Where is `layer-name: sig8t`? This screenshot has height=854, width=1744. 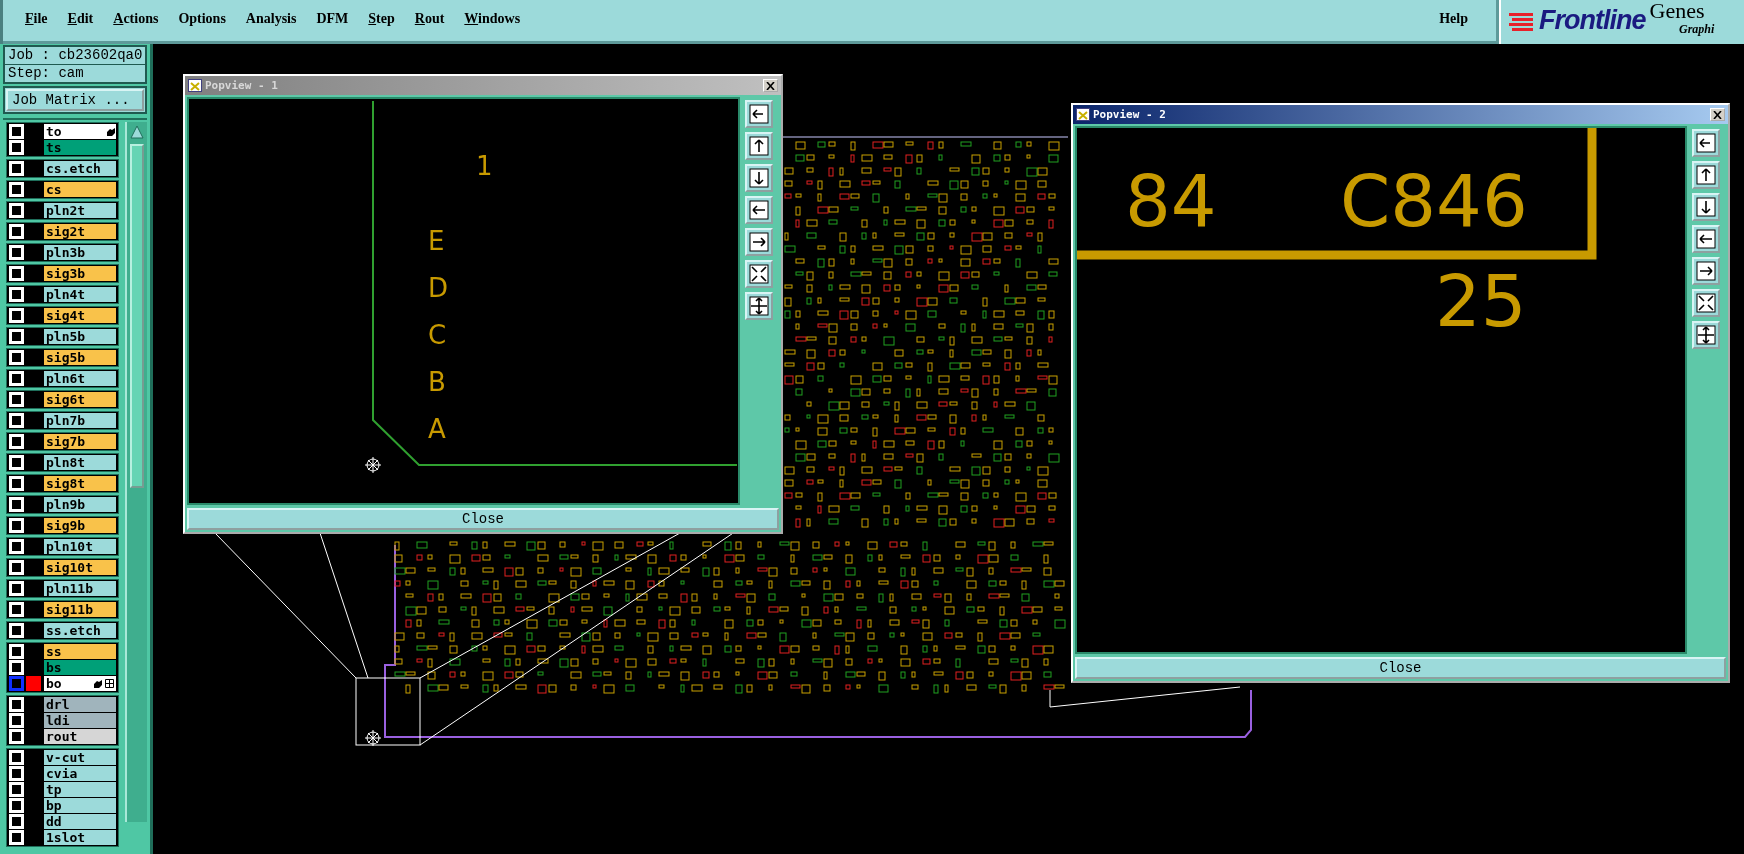
layer-name: sig8t is located at coordinates (80, 483).